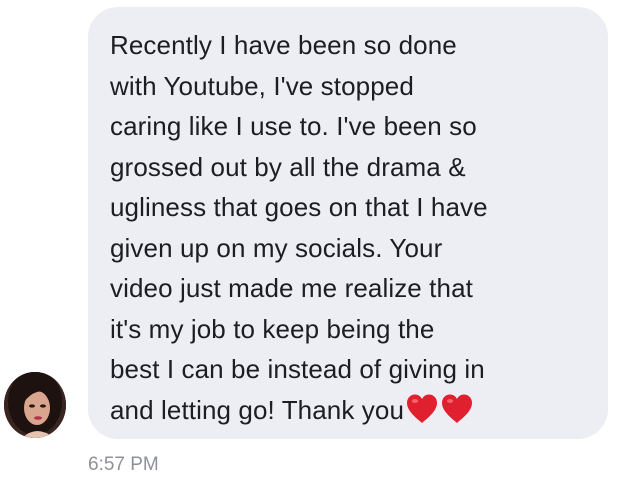 This screenshot has height=484, width=628. What do you see at coordinates (262, 85) in the screenshot?
I see `message-line: with Youtube, I've stopped` at bounding box center [262, 85].